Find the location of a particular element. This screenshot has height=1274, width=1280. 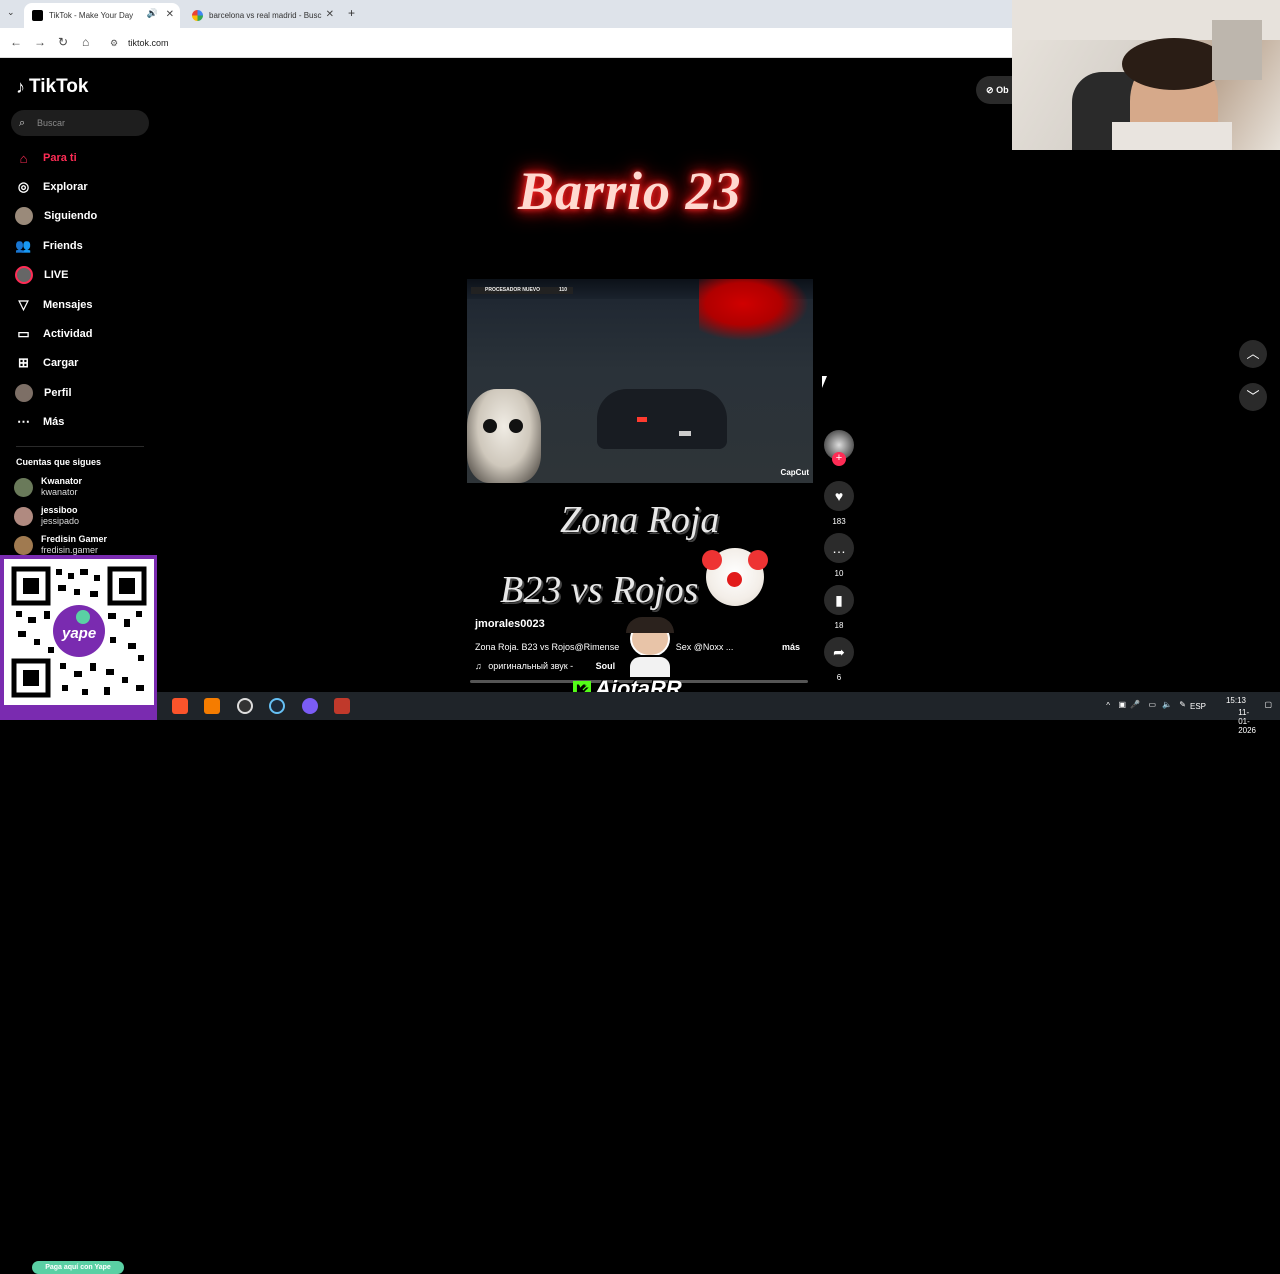

car-silhouette is located at coordinates (662, 419).